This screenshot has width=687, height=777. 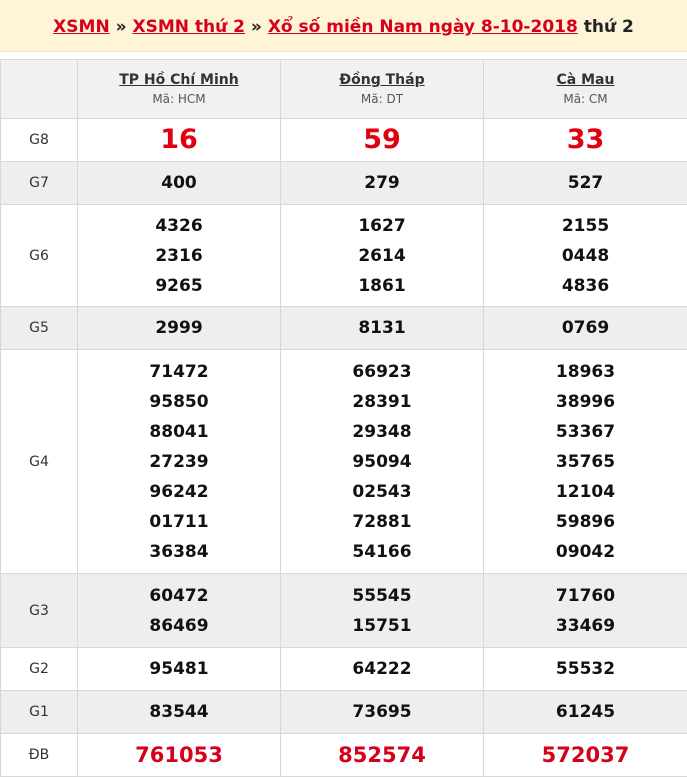 I want to click on prize-number: 86469, so click(x=179, y=626).